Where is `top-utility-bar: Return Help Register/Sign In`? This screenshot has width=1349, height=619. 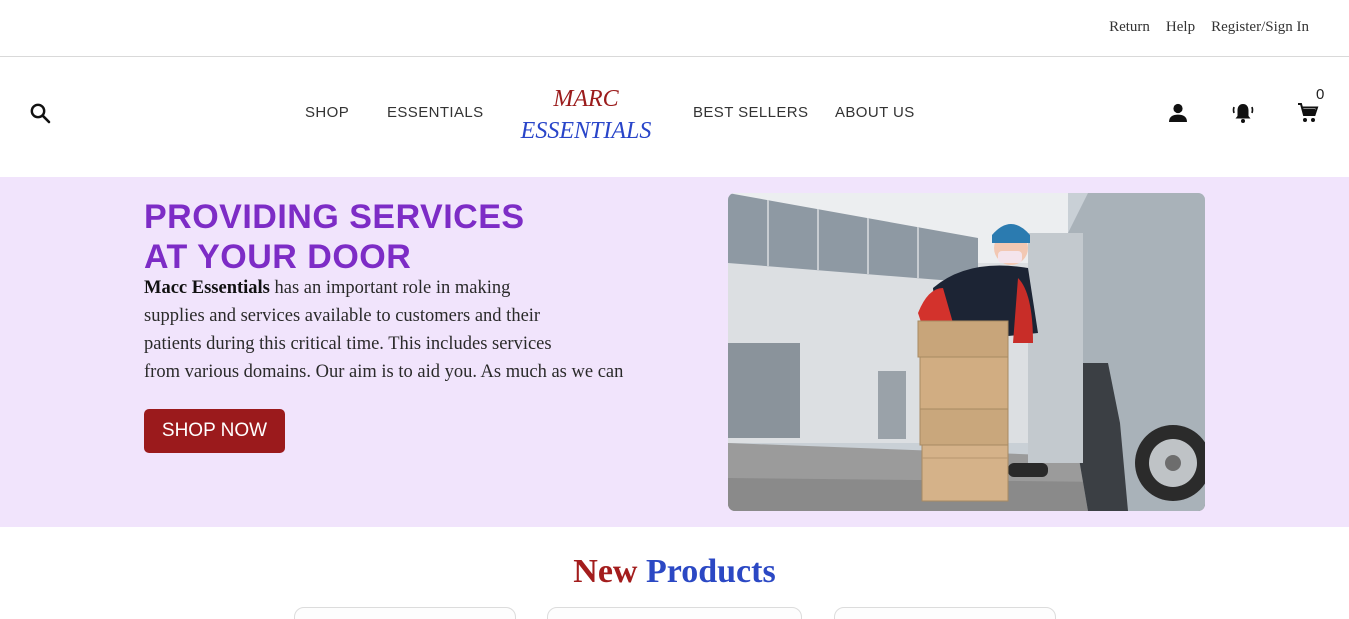
top-utility-bar: Return Help Register/Sign In is located at coordinates (674, 28).